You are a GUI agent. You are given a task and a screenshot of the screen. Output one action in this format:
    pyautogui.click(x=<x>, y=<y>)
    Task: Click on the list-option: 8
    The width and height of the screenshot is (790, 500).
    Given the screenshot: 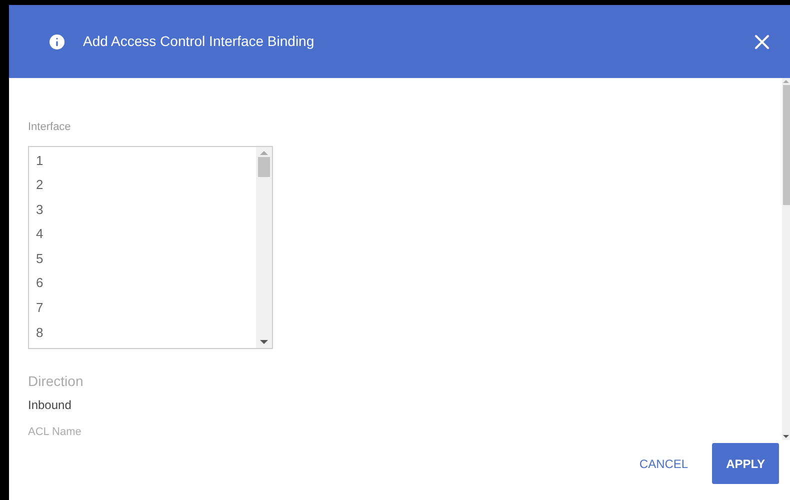 What is the action you would take?
    pyautogui.click(x=40, y=333)
    